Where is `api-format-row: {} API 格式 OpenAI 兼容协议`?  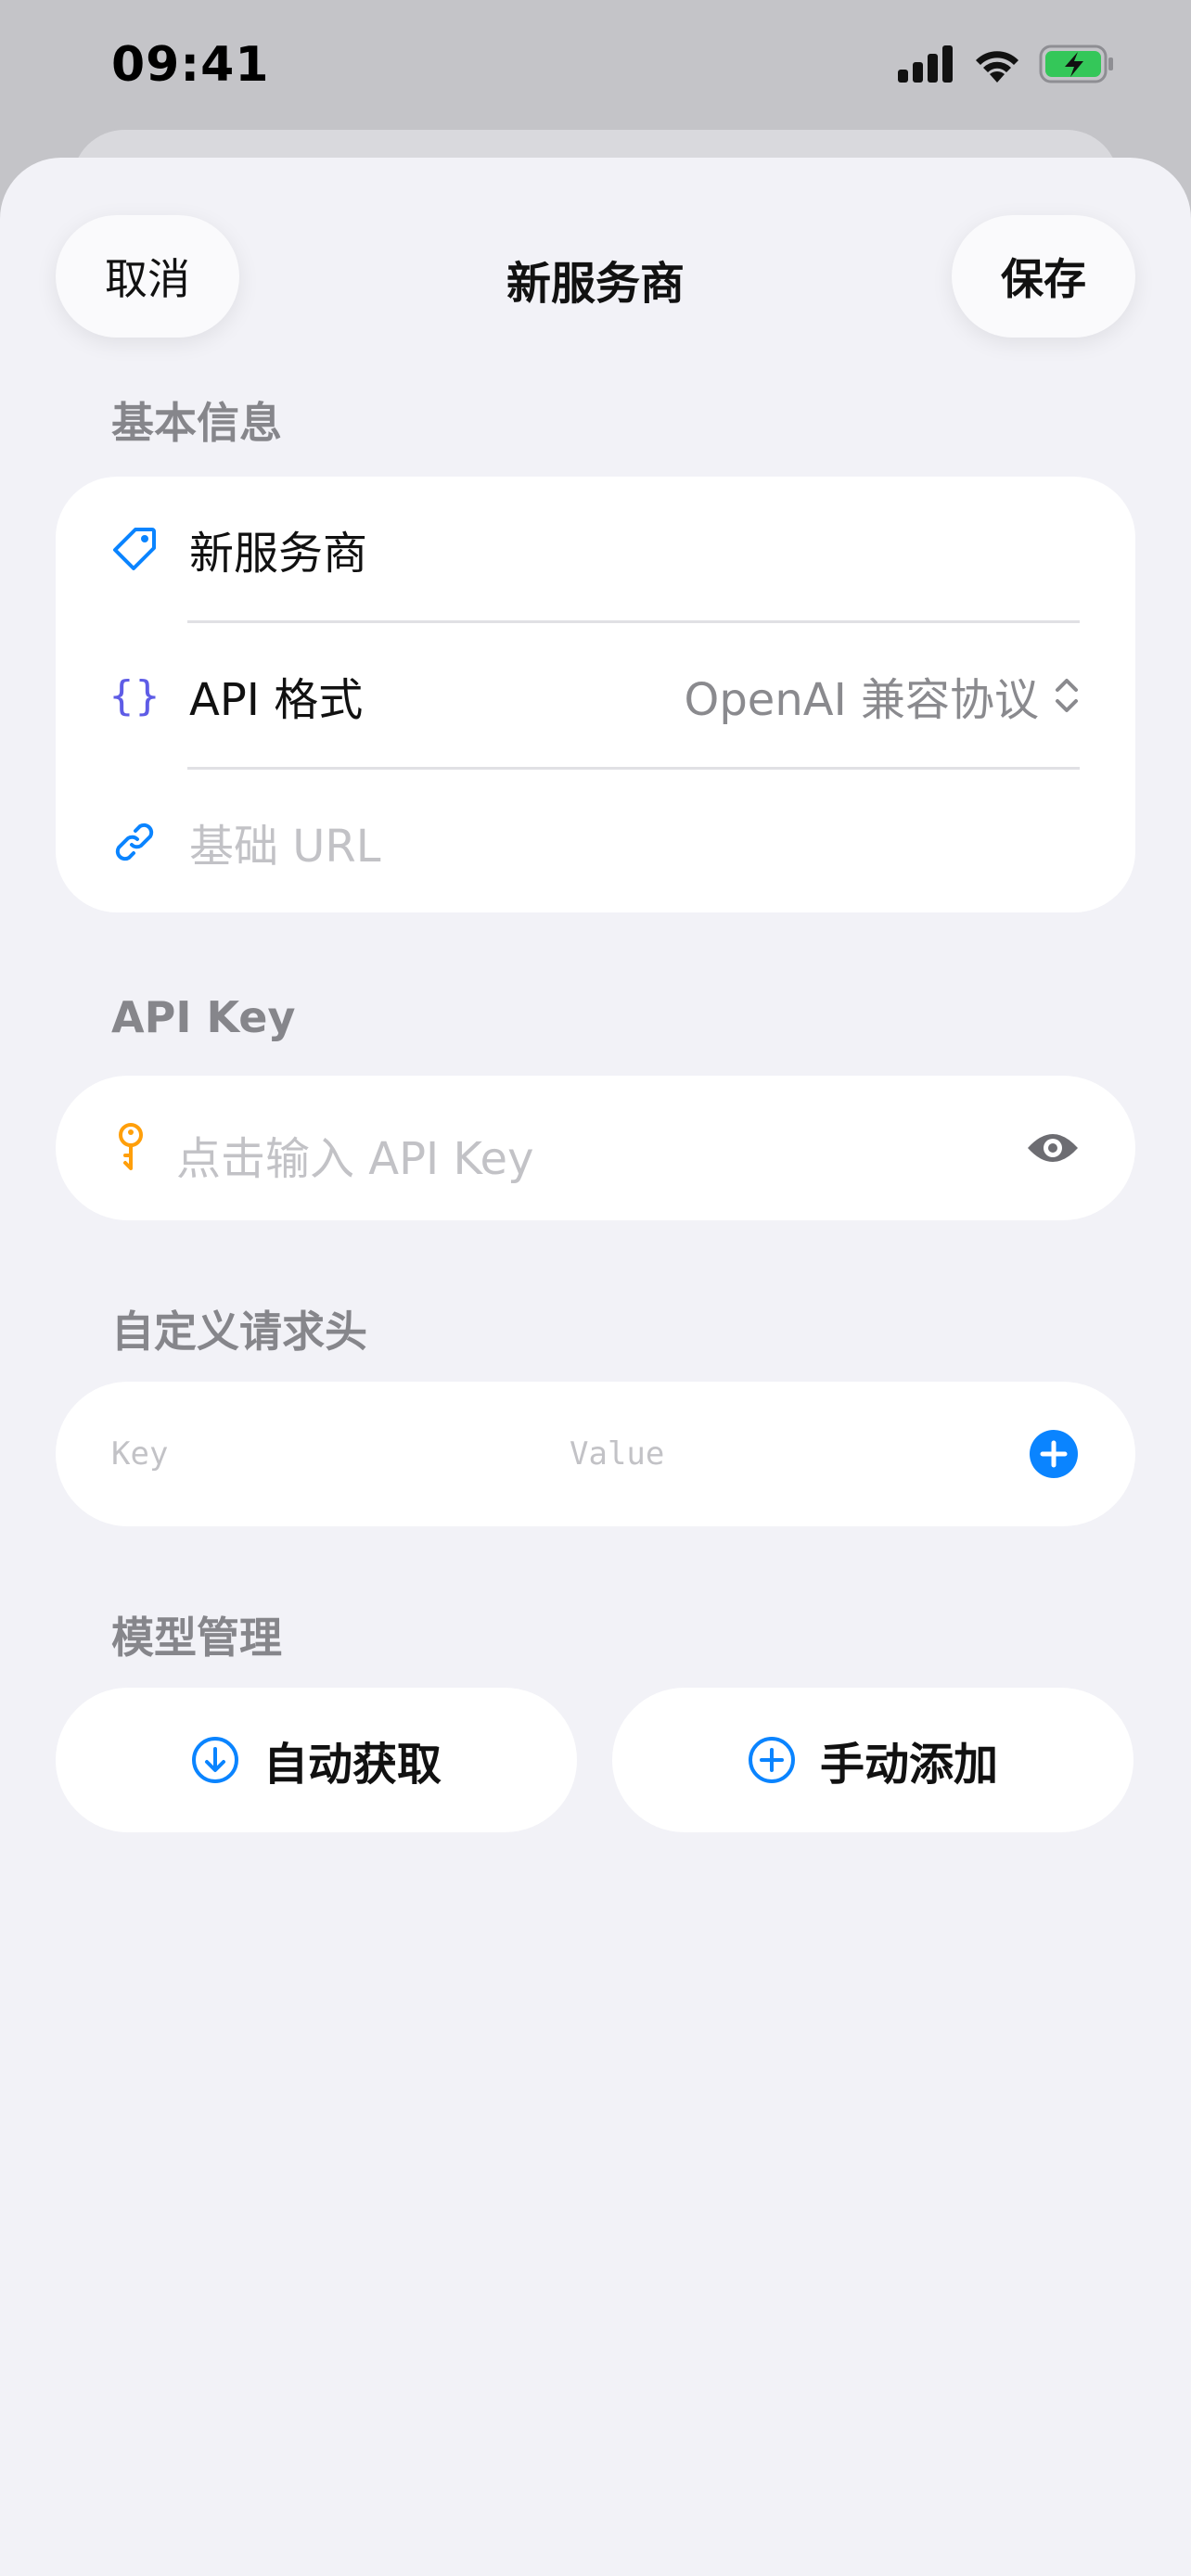 api-format-row: {} API 格式 OpenAI 兼容协议 is located at coordinates (595, 695).